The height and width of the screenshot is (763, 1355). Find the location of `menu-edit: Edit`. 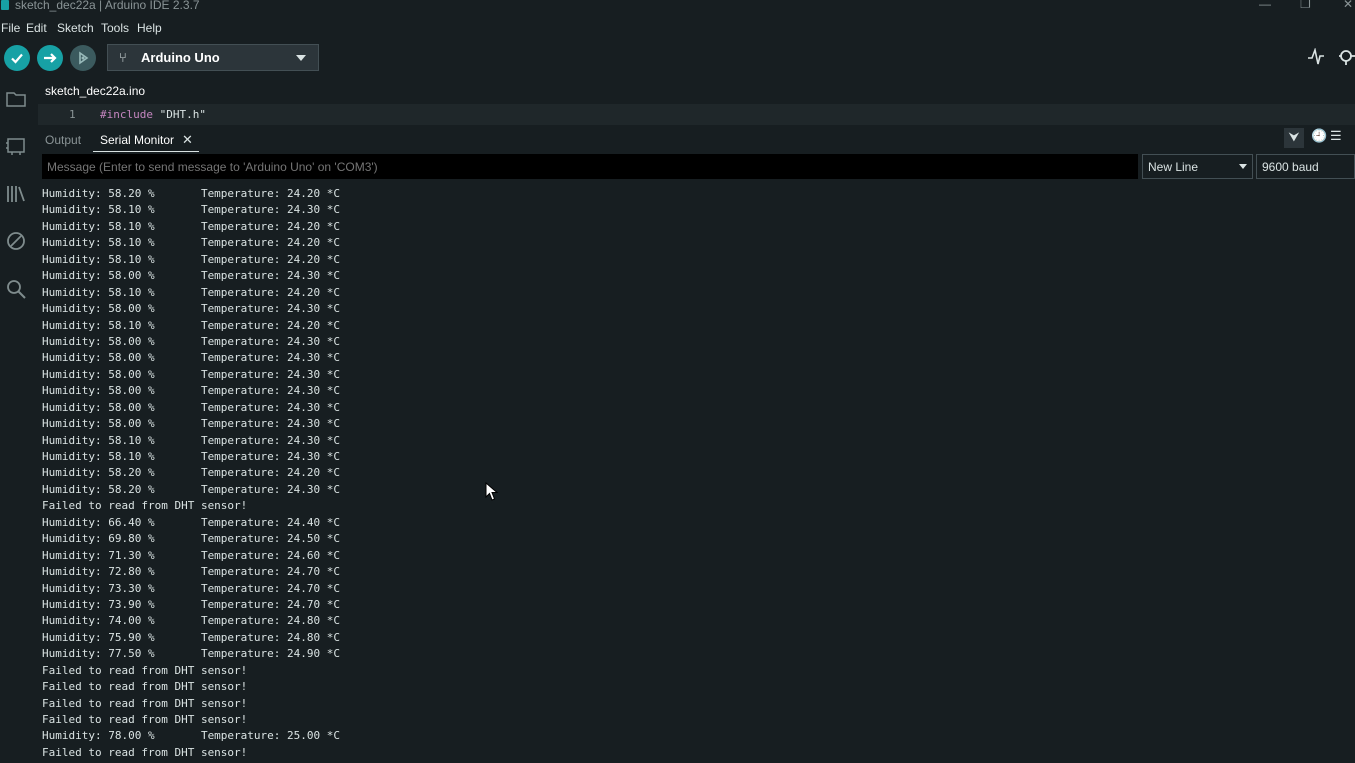

menu-edit: Edit is located at coordinates (36, 28).